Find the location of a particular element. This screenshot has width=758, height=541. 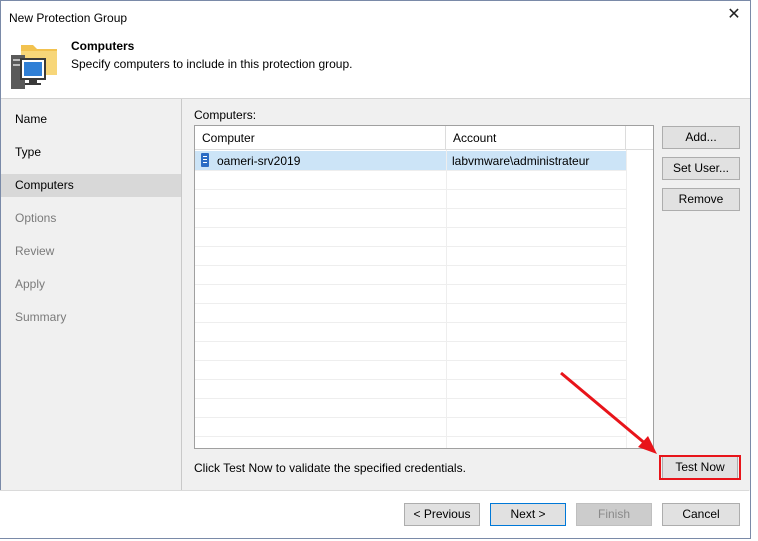

background-window-peek is located at coordinates (755, 270).